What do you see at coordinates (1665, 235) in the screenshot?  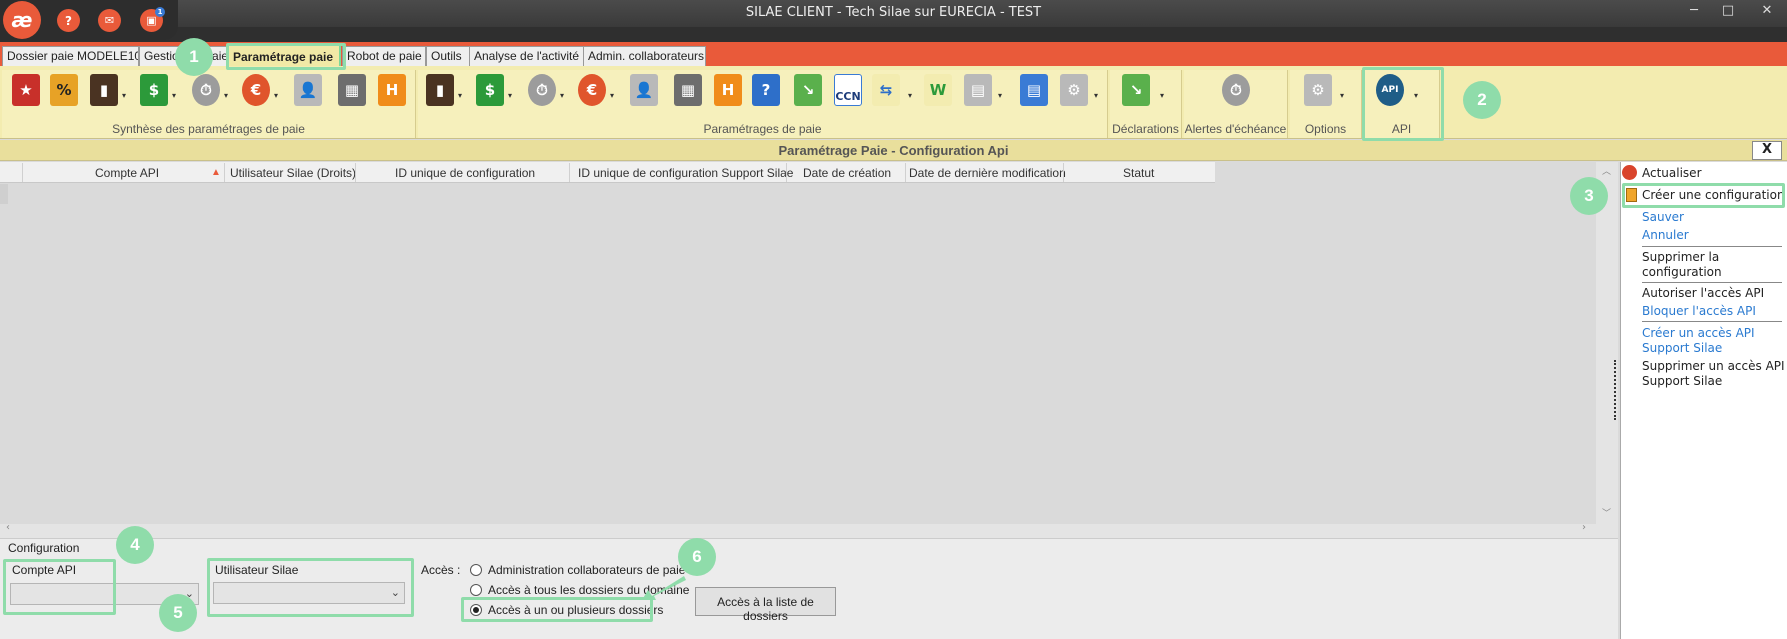 I see `annuler-link: Annuler` at bounding box center [1665, 235].